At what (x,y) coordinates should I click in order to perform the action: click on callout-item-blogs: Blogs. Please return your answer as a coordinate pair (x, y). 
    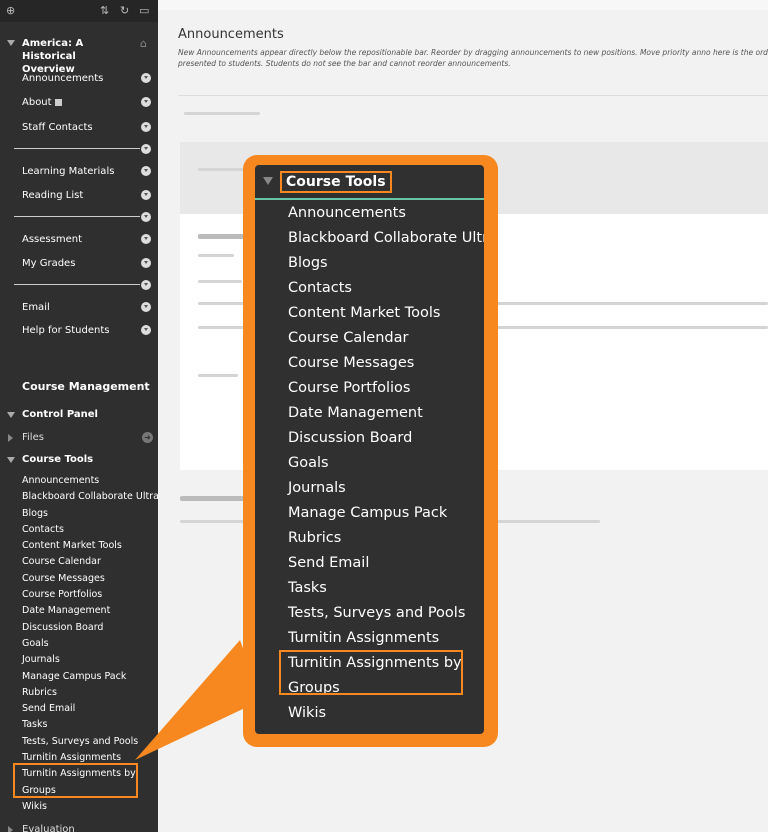
    Looking at the image, I should click on (308, 263).